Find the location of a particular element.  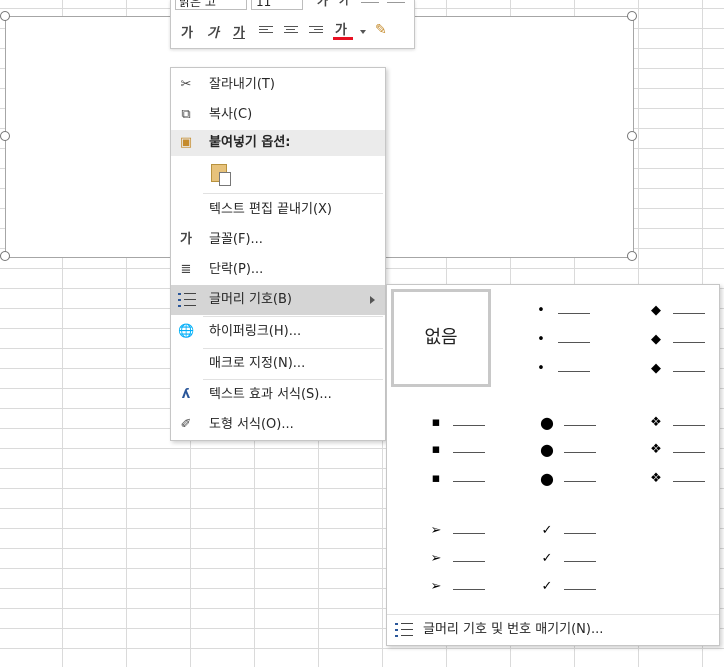

underline-button: 가 is located at coordinates (239, 31).